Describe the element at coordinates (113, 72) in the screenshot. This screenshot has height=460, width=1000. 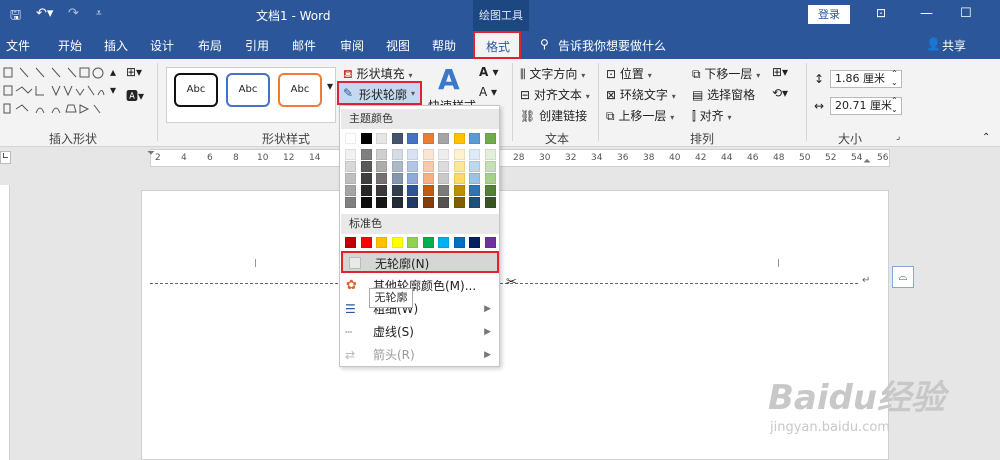
I see `shapes-scroll-up: ▴` at that location.